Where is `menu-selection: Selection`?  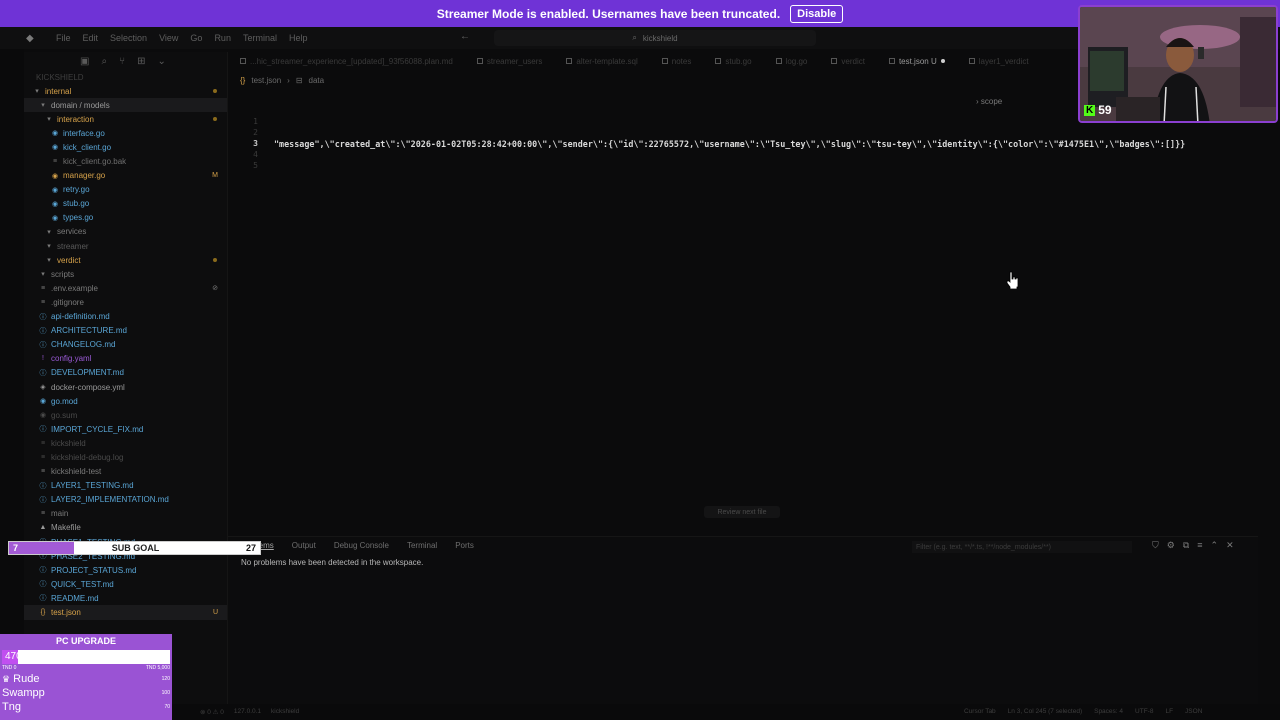
menu-selection: Selection is located at coordinates (128, 38).